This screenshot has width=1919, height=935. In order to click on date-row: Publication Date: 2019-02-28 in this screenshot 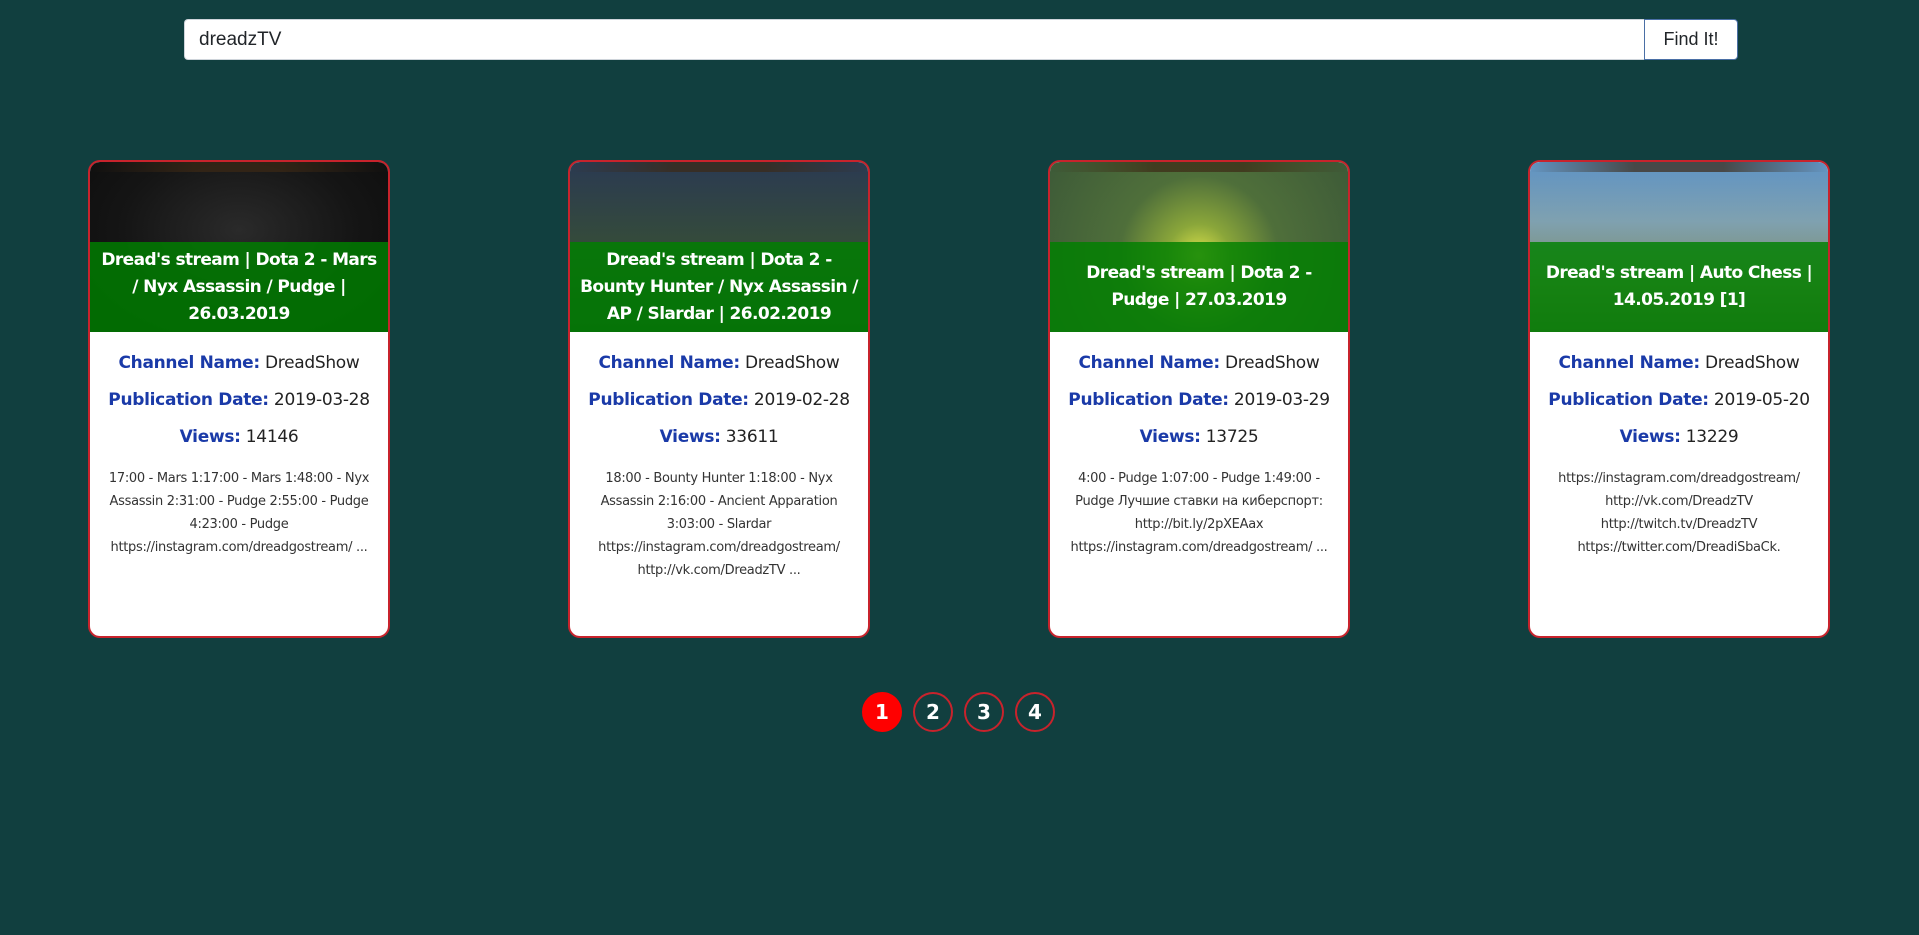, I will do `click(719, 400)`.